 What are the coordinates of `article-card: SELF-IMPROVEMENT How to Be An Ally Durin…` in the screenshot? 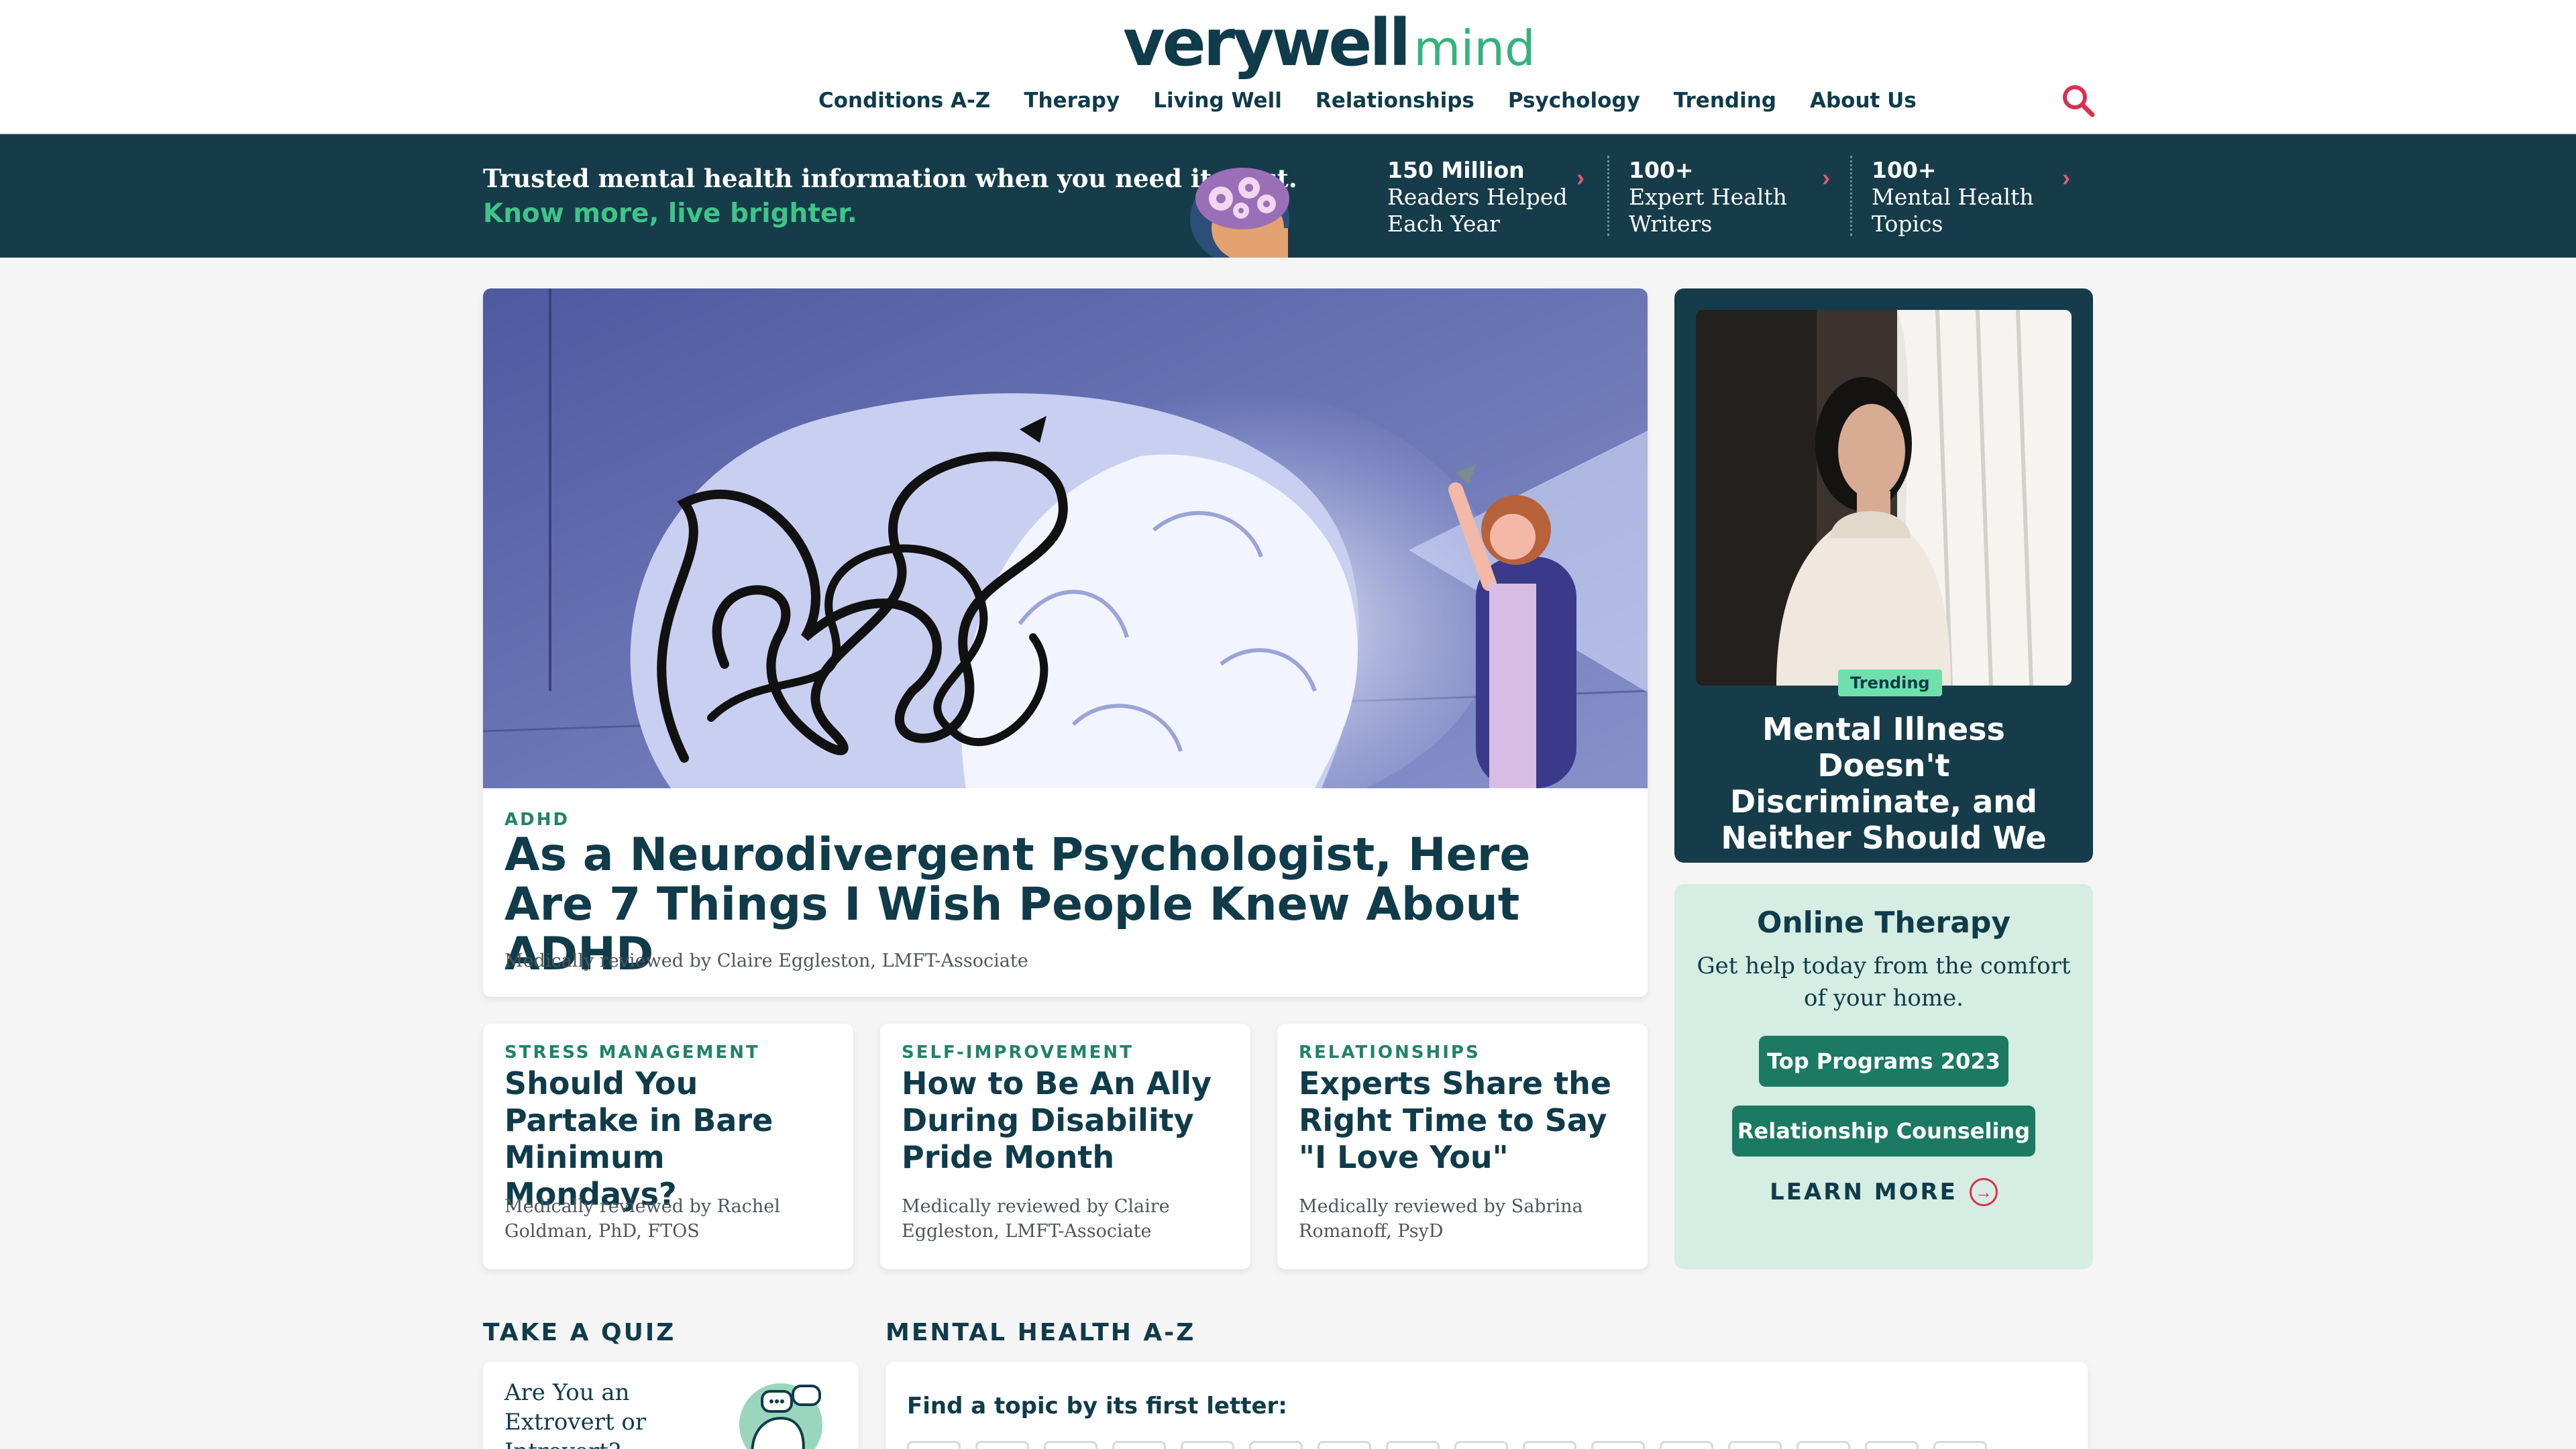 It's located at (1065, 1146).